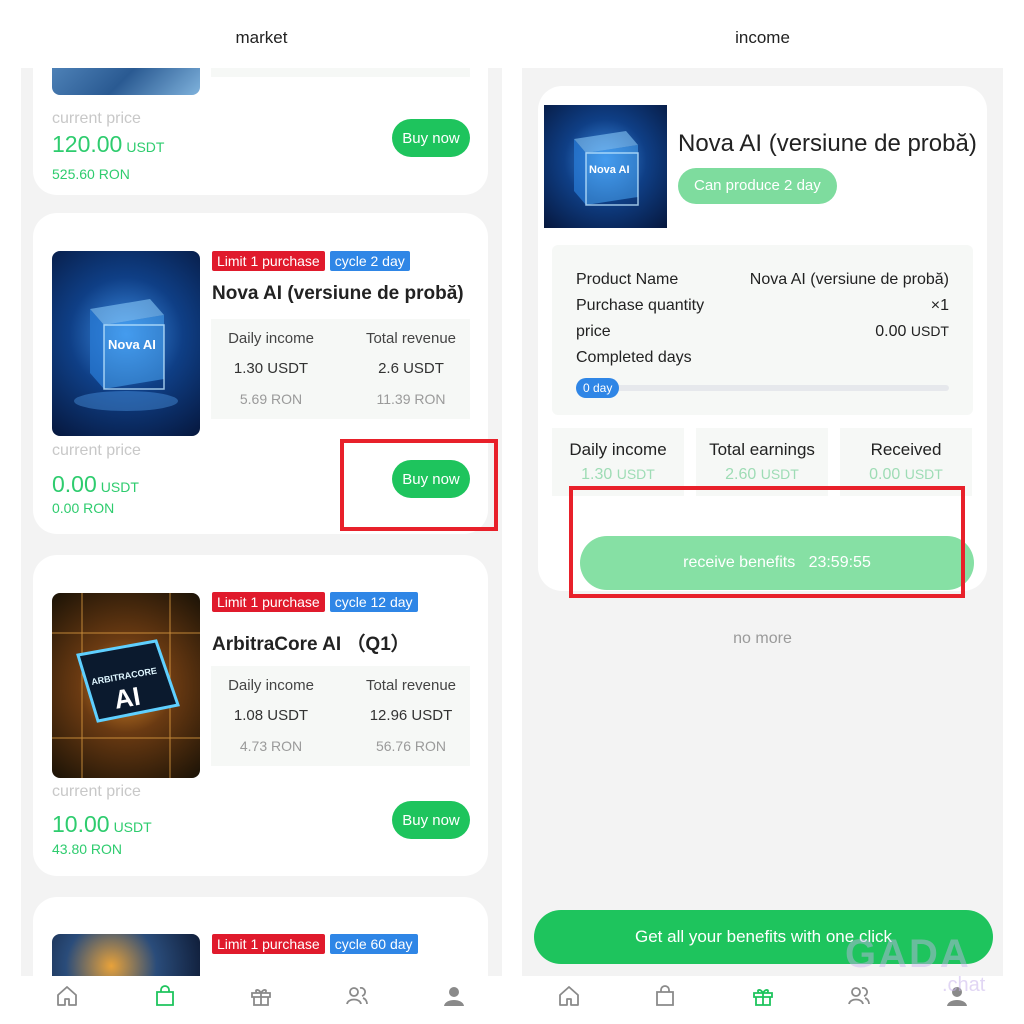 This screenshot has height=1024, width=1024. Describe the element at coordinates (95, 484) in the screenshot. I see `product-price: 0.00 USDT` at that location.